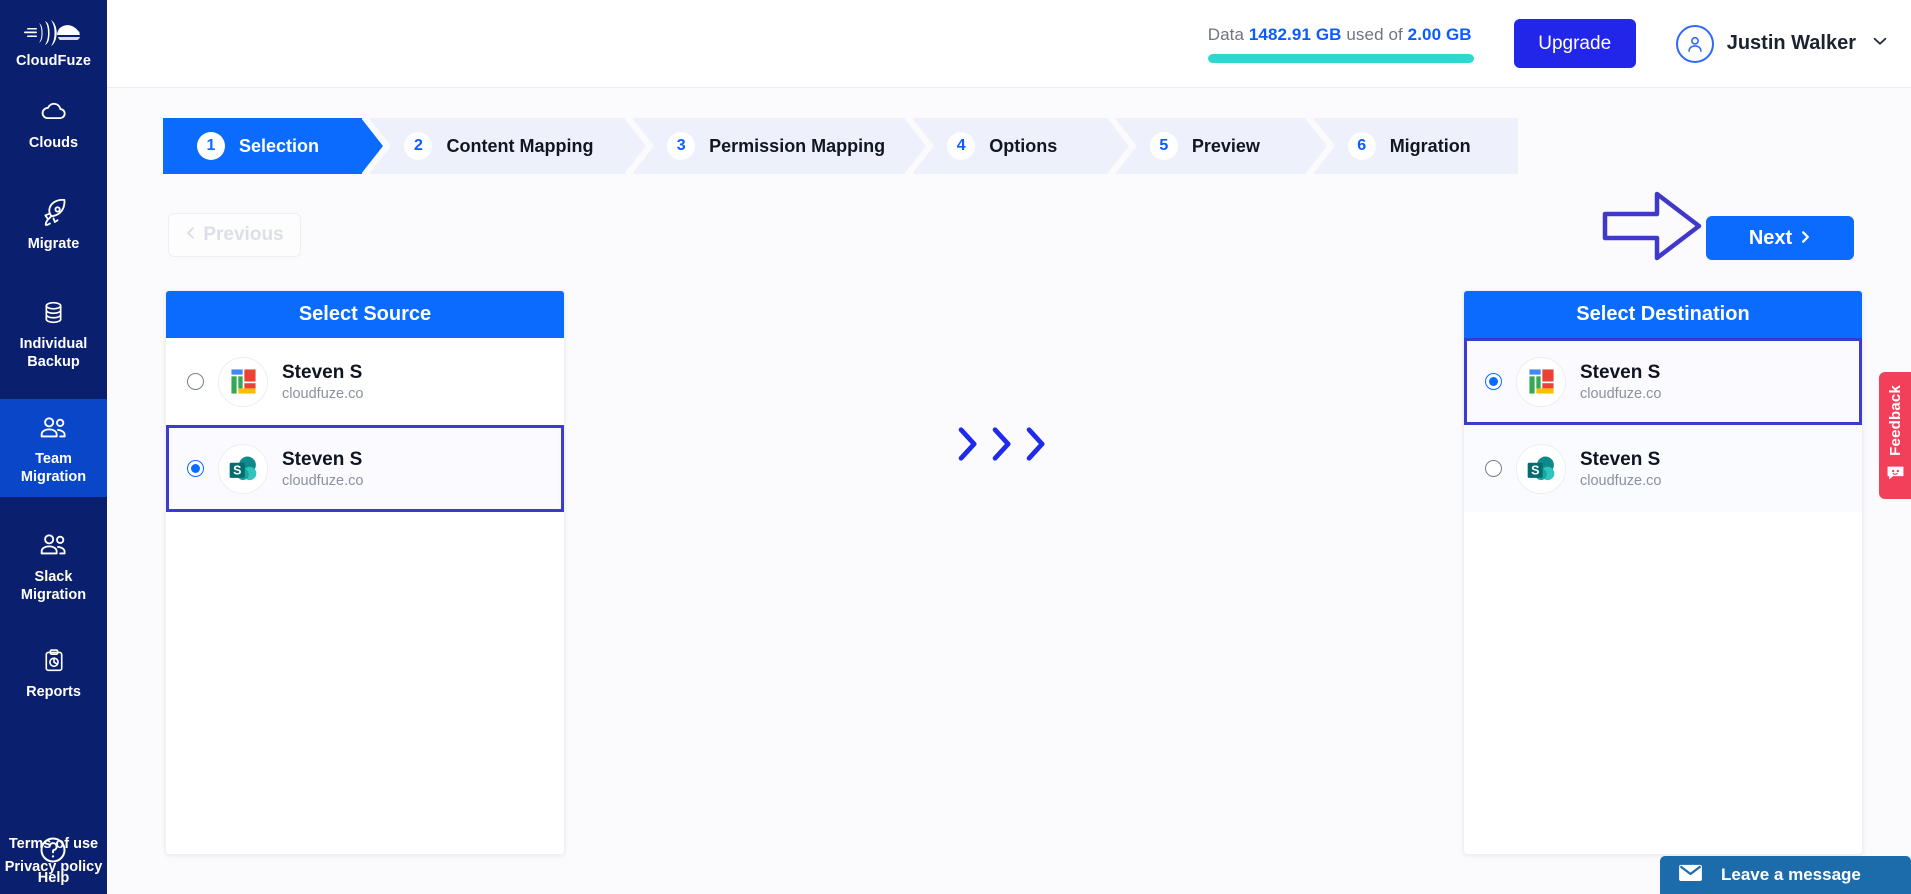 The width and height of the screenshot is (1911, 894). I want to click on step-permission-mapping: 3 Permission Mapping, so click(779, 146).